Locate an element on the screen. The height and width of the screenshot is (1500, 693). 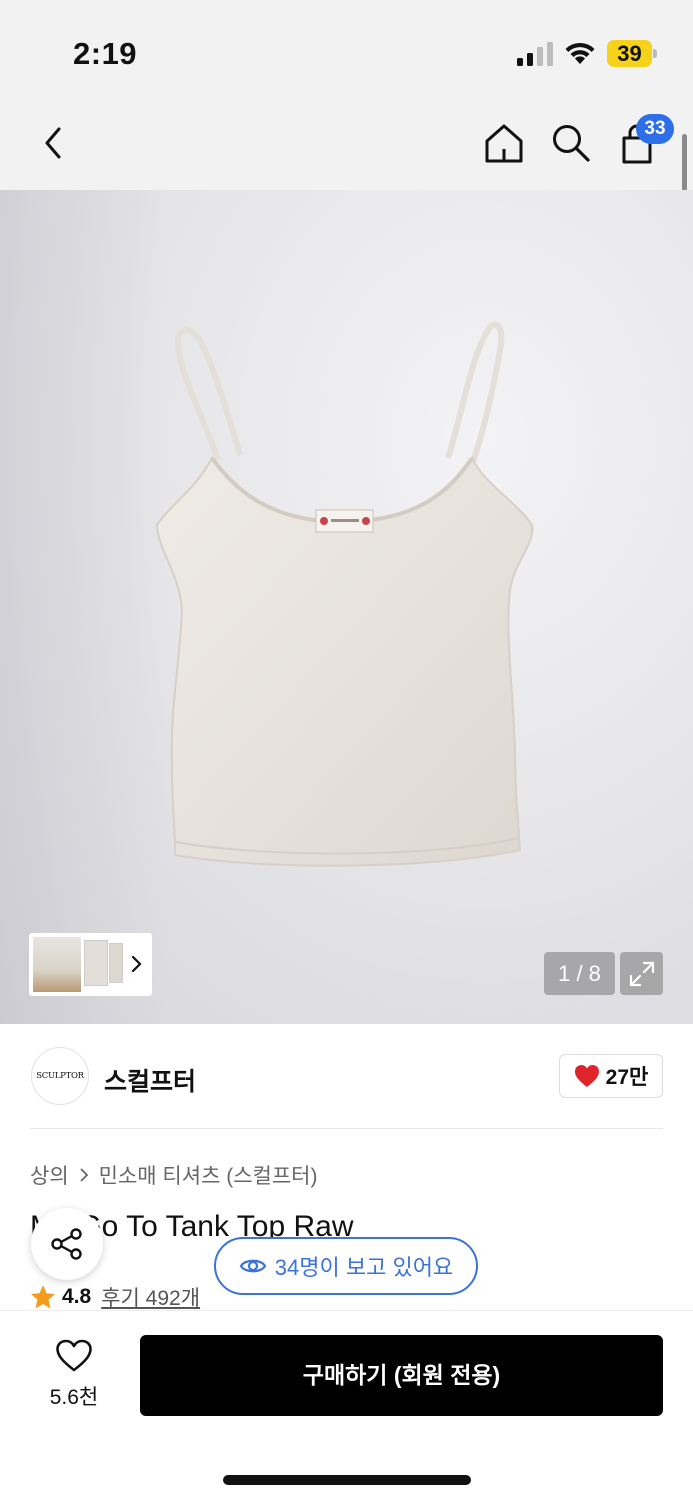
breadcrumb: 상의 민소매 티셔츠 (스컬프터) is located at coordinates (174, 1175).